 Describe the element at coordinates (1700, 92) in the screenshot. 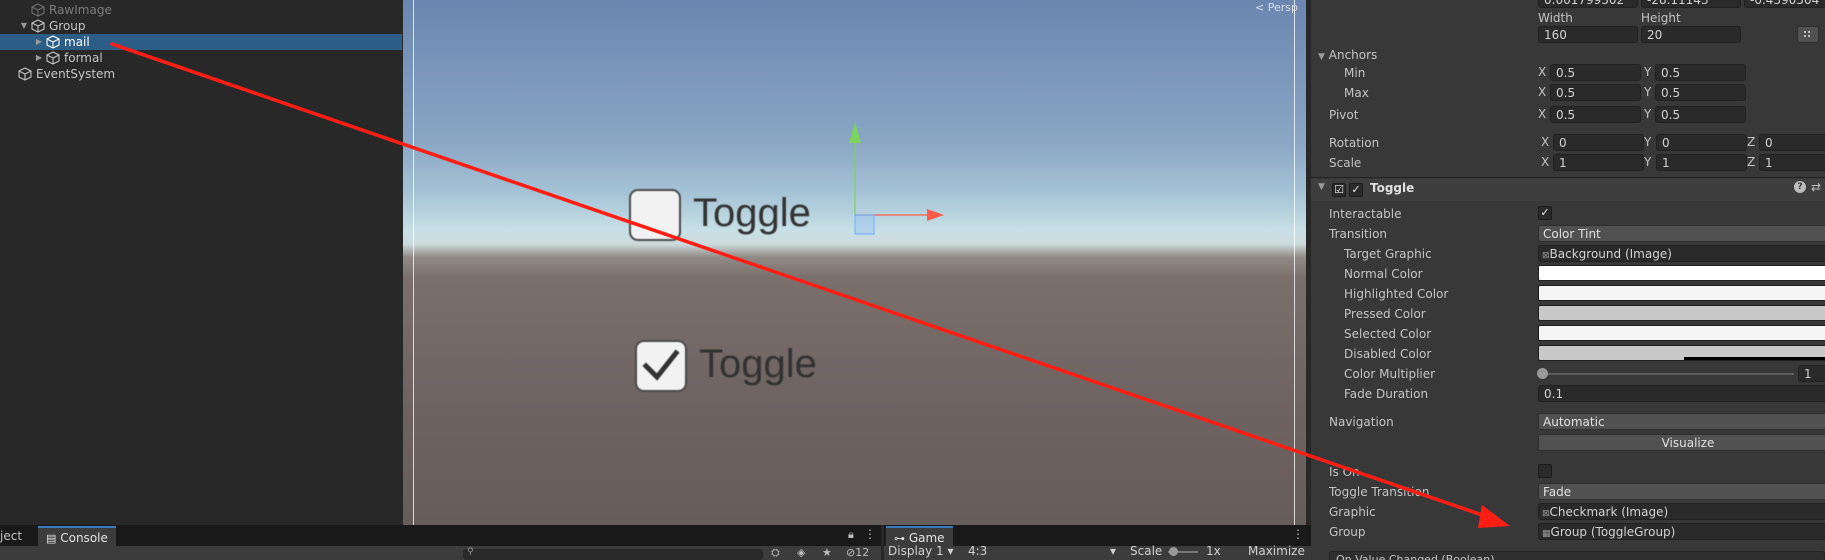

I see `anchor-max-y-field: 0.5` at that location.